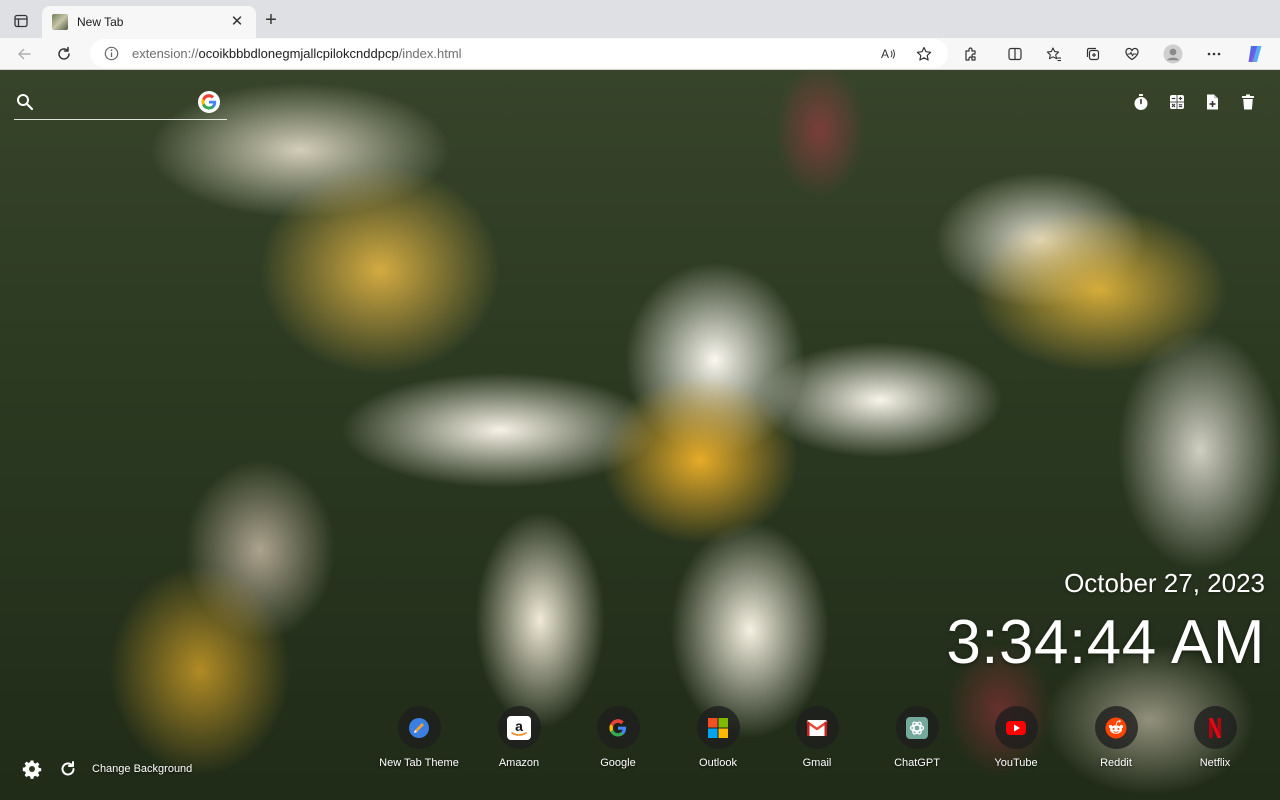 This screenshot has height=800, width=1280. I want to click on netflix-icon, so click(1215, 727).